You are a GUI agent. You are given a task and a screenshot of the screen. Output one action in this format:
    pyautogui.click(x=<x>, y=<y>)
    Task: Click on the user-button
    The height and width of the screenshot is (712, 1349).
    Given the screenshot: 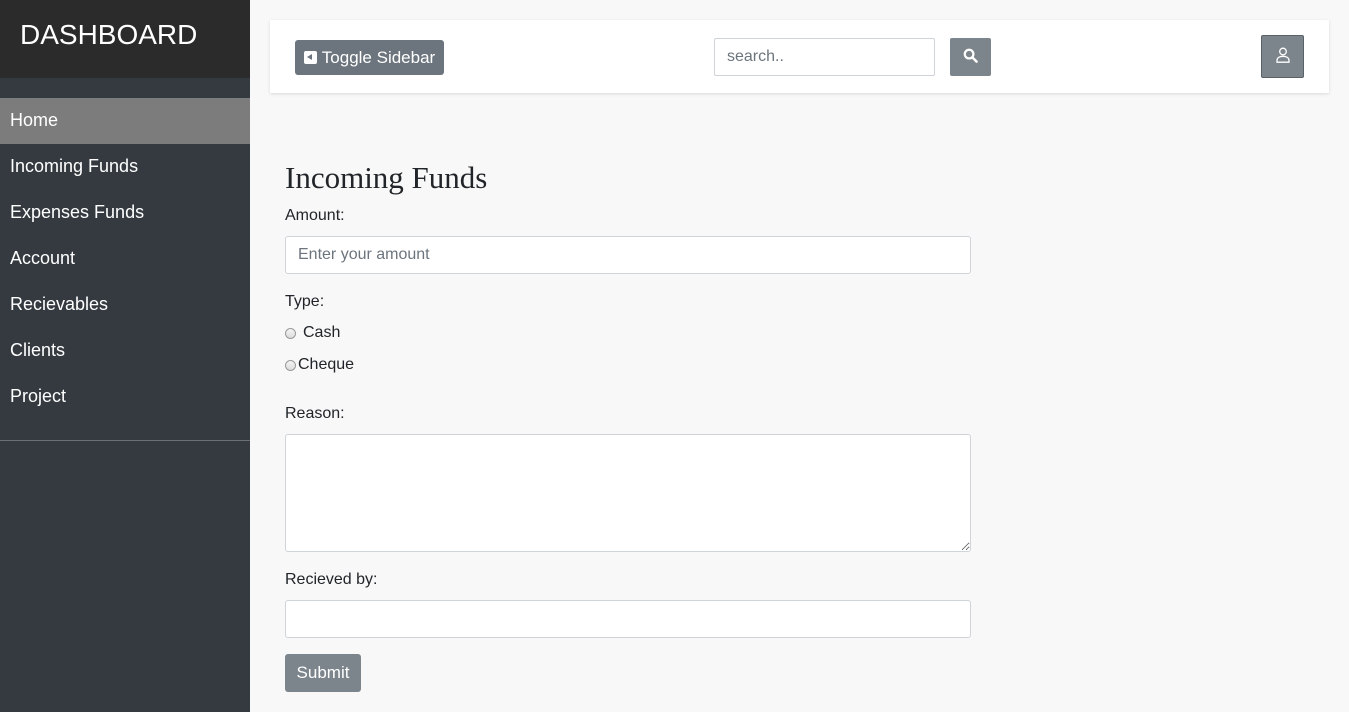 What is the action you would take?
    pyautogui.click(x=1282, y=56)
    